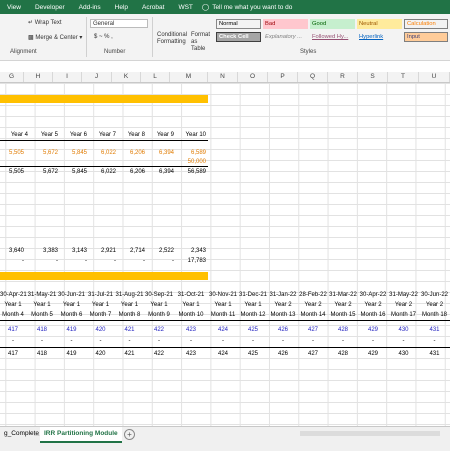 The image size is (450, 451). I want to click on blue-value: 431, so click(434, 330).